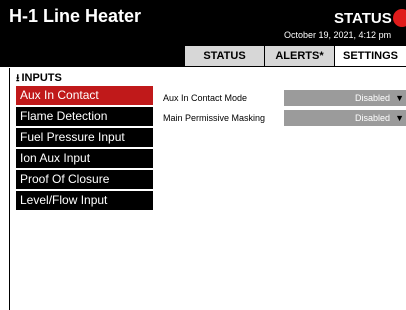  I want to click on side-menu-item-ion-aux-input: Ion Aux Input, so click(84, 158).